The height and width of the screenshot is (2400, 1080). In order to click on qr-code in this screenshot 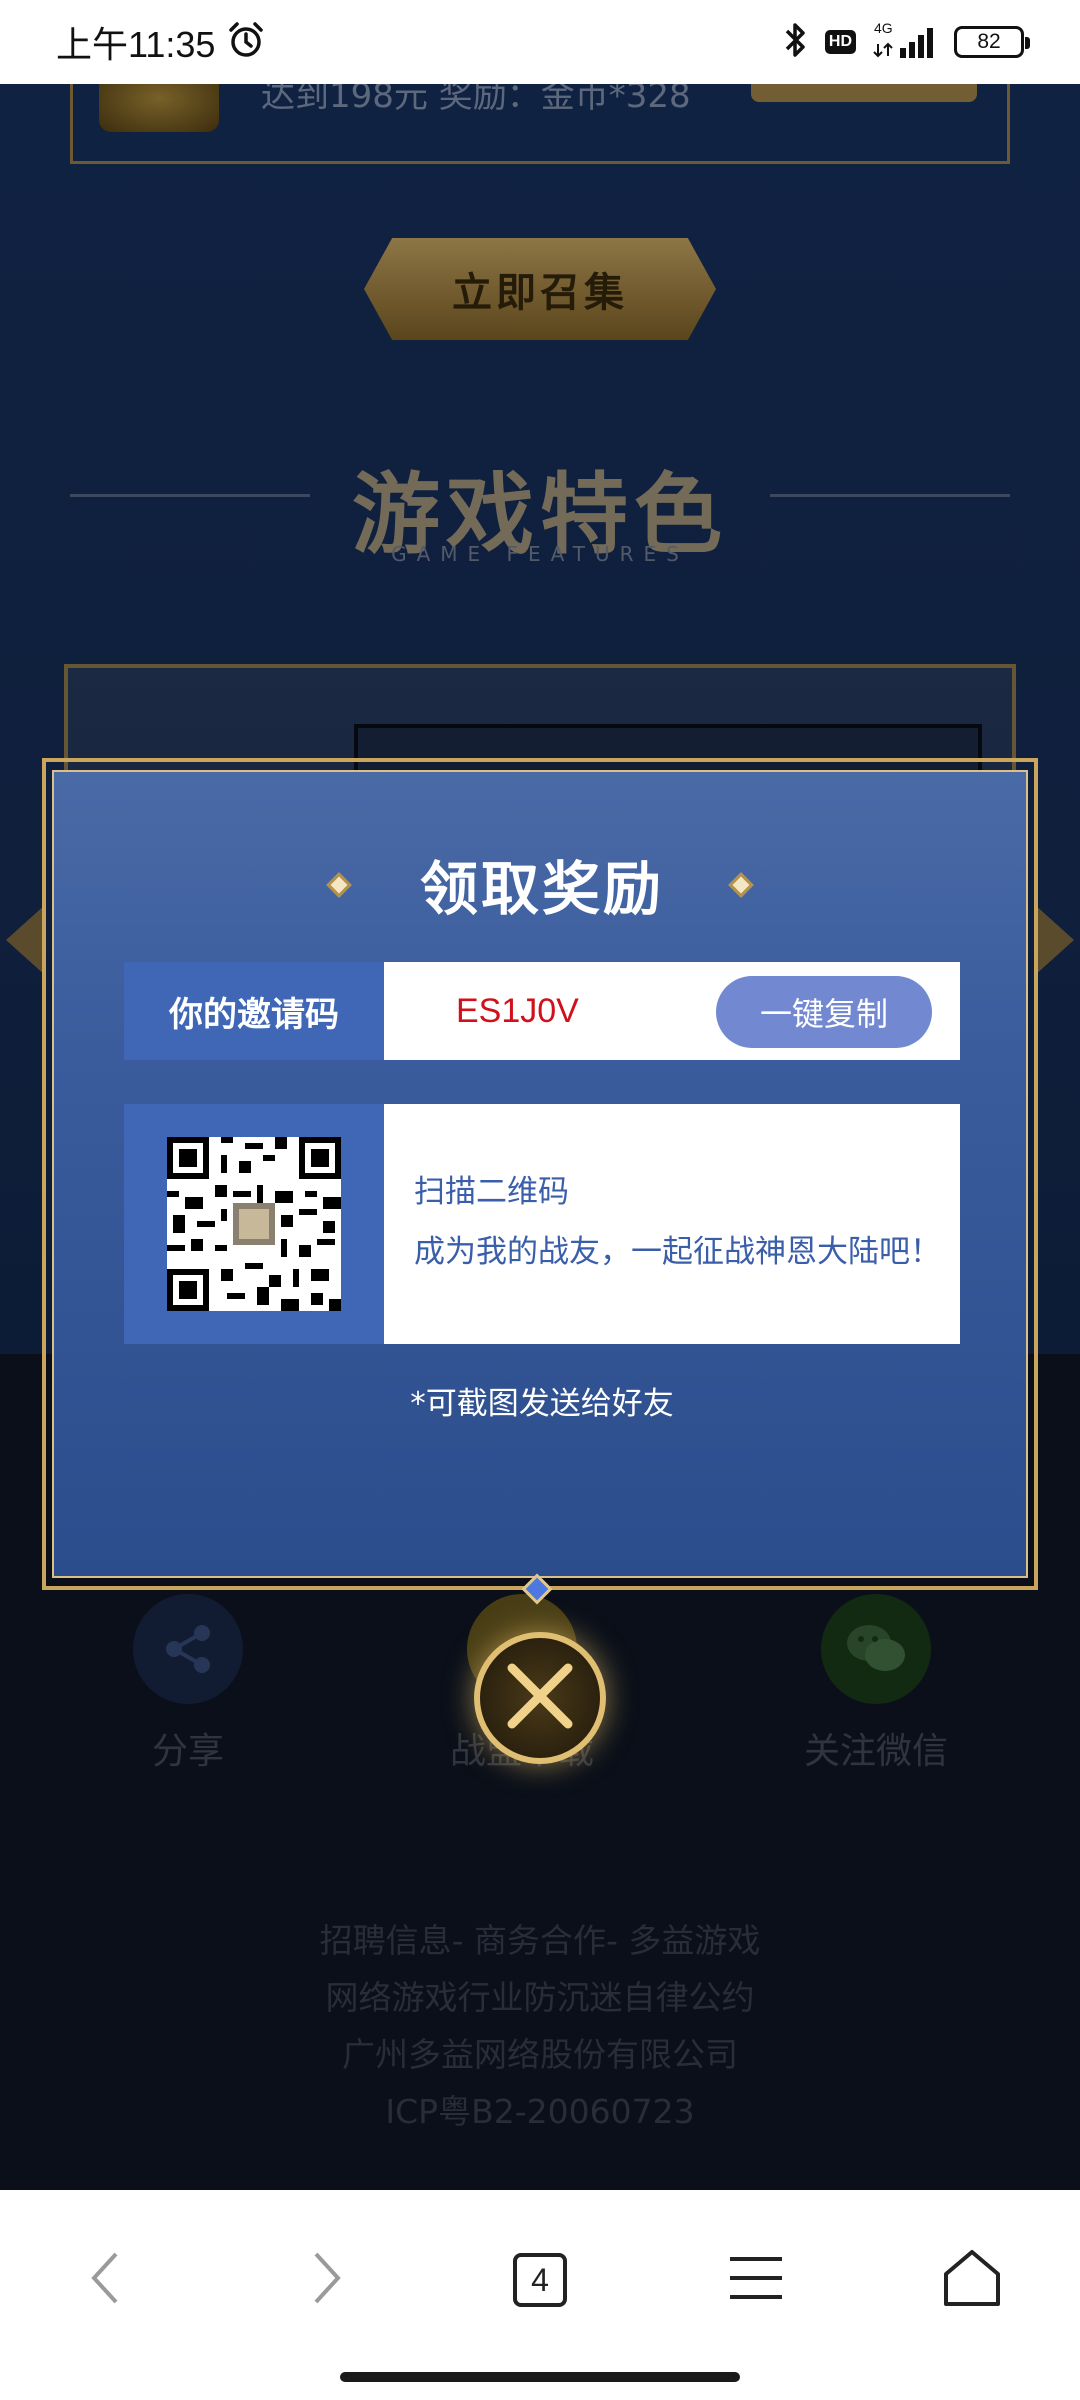, I will do `click(254, 1224)`.